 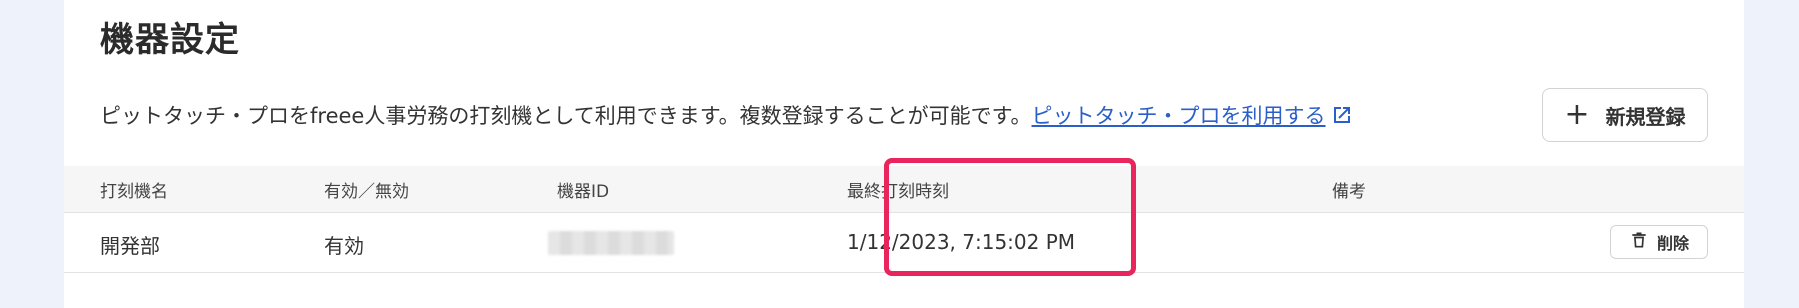 What do you see at coordinates (1577, 114) in the screenshot?
I see `plus-icon: +` at bounding box center [1577, 114].